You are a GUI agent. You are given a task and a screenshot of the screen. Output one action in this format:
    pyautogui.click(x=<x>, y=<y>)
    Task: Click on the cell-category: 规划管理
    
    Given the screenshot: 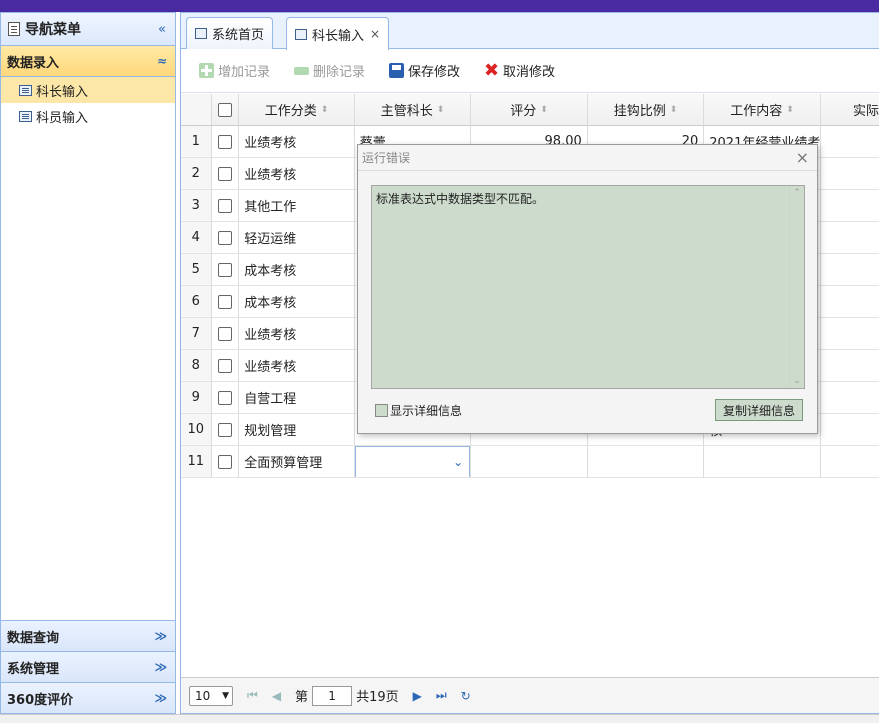 What is the action you would take?
    pyautogui.click(x=297, y=429)
    